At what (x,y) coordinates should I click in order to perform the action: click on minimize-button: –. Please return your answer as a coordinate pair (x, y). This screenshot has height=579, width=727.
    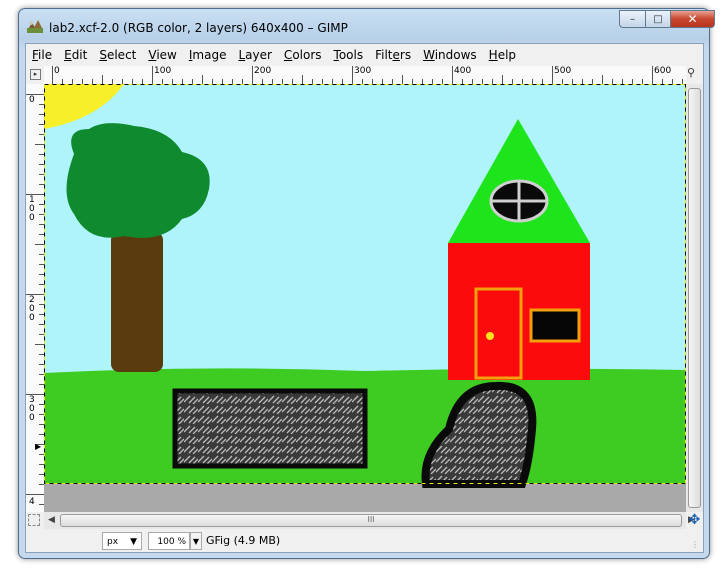
    Looking at the image, I should click on (632, 19).